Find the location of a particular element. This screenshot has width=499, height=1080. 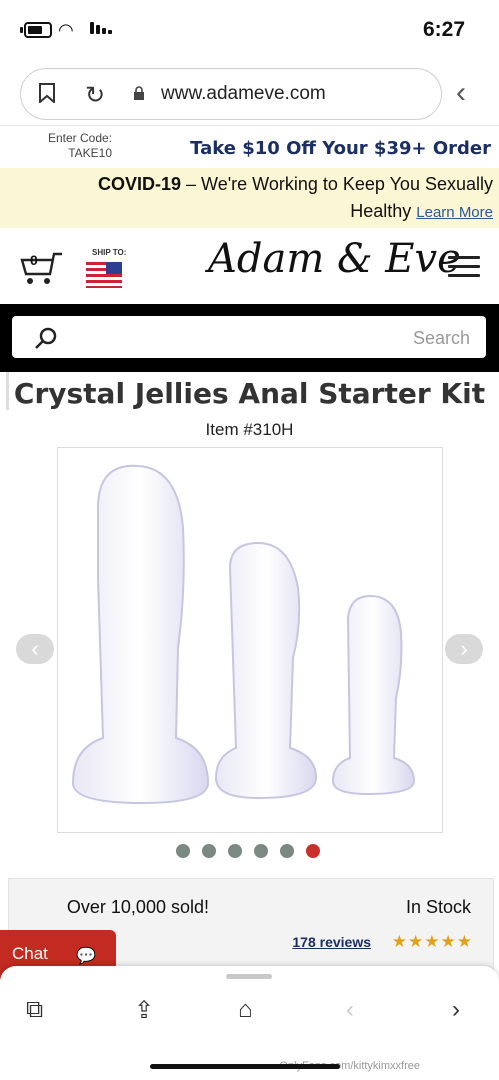

search-icon is located at coordinates (46, 338).